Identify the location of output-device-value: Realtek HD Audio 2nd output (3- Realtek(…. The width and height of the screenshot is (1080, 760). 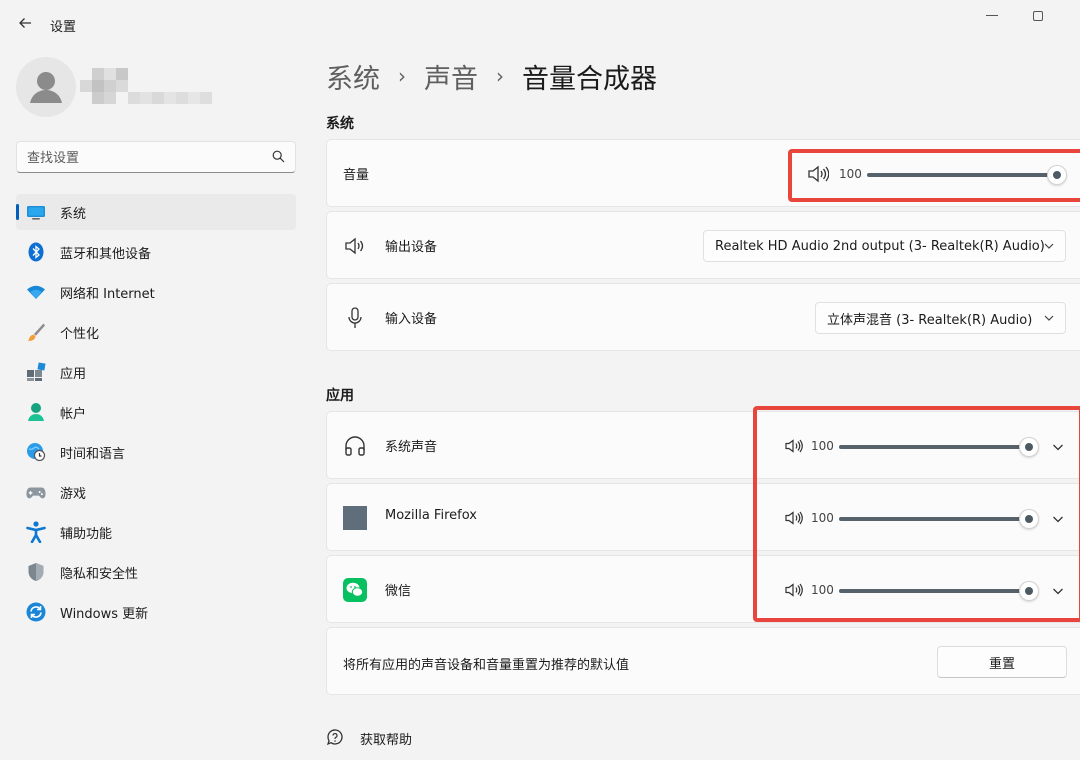
(880, 246).